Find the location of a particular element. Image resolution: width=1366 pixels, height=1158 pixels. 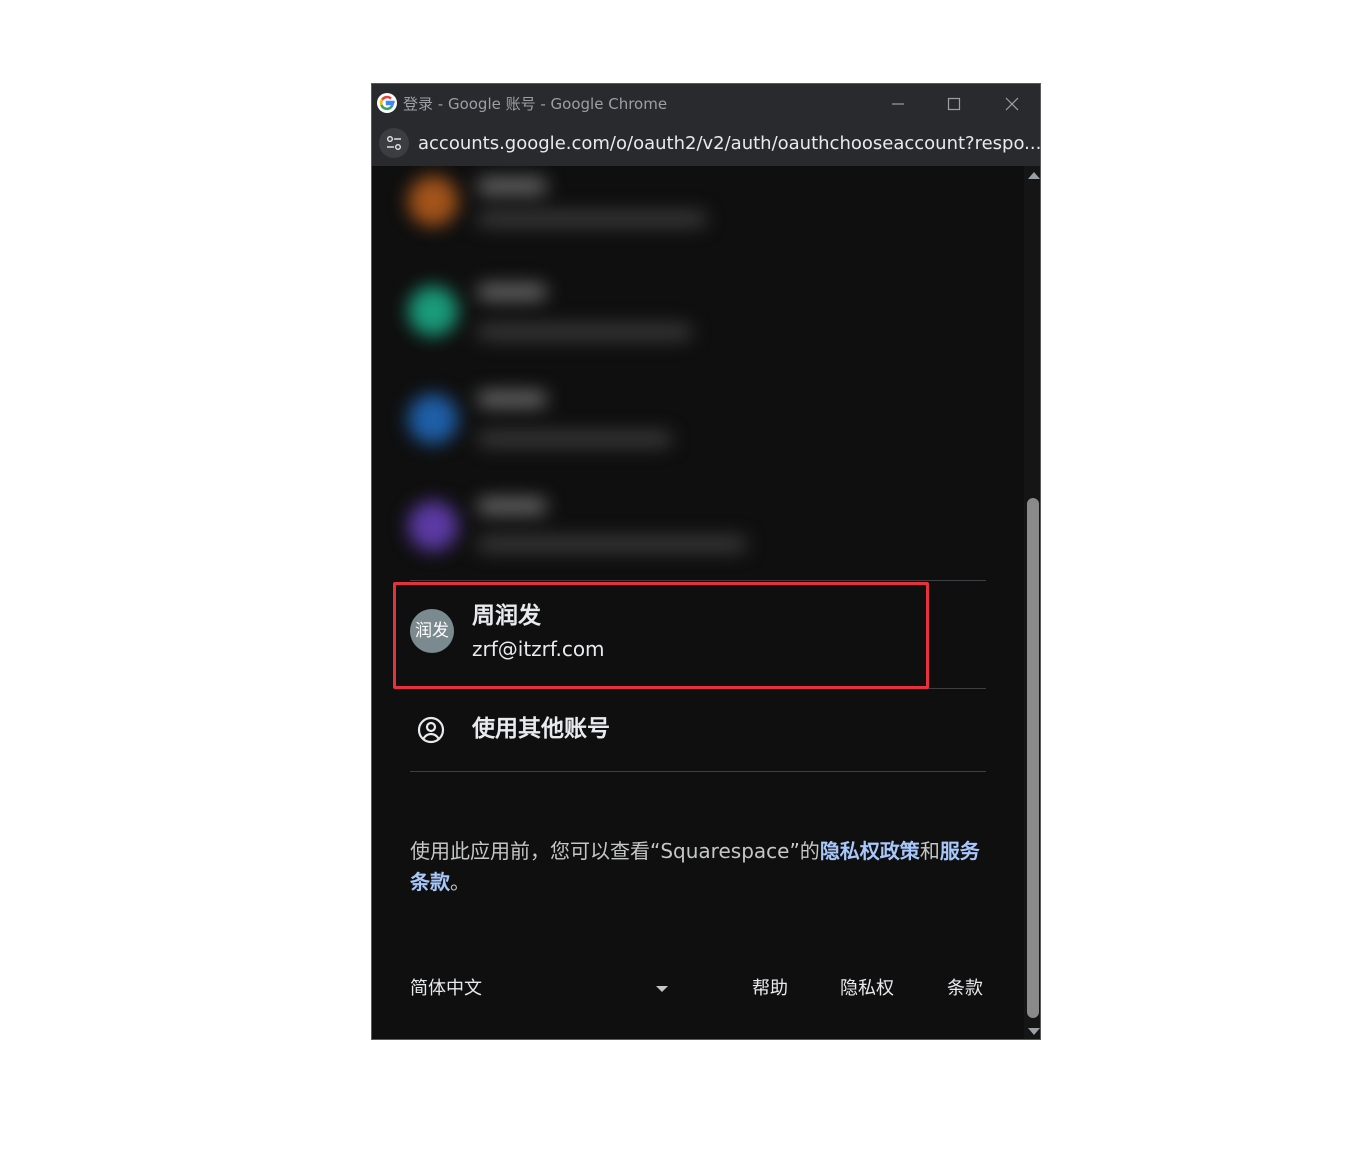

language-selector: 简体中文 is located at coordinates (541, 989).